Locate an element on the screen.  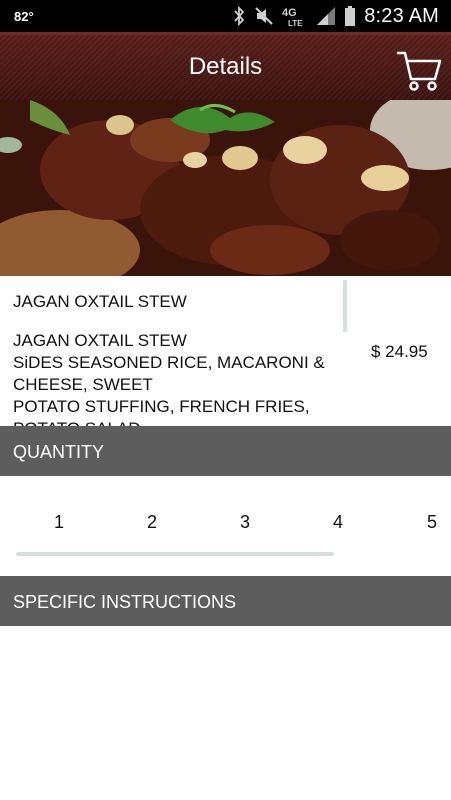
quantity-header: QUANTITY is located at coordinates (225, 451).